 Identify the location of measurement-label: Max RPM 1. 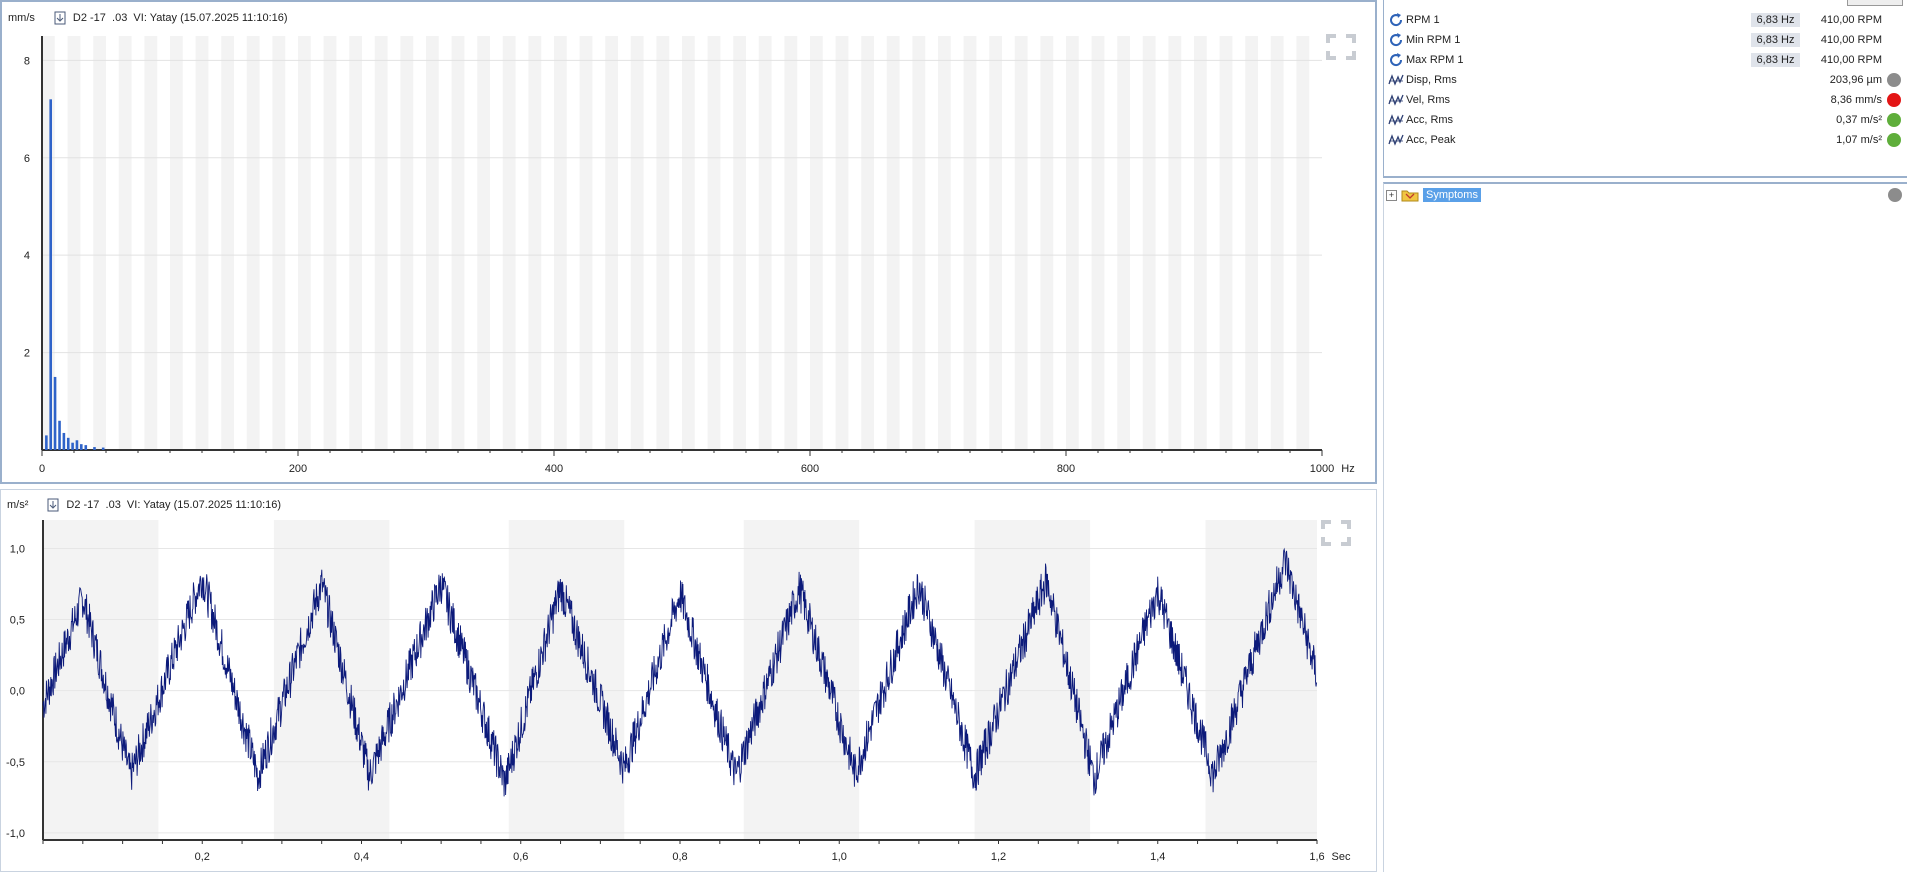
(1435, 60).